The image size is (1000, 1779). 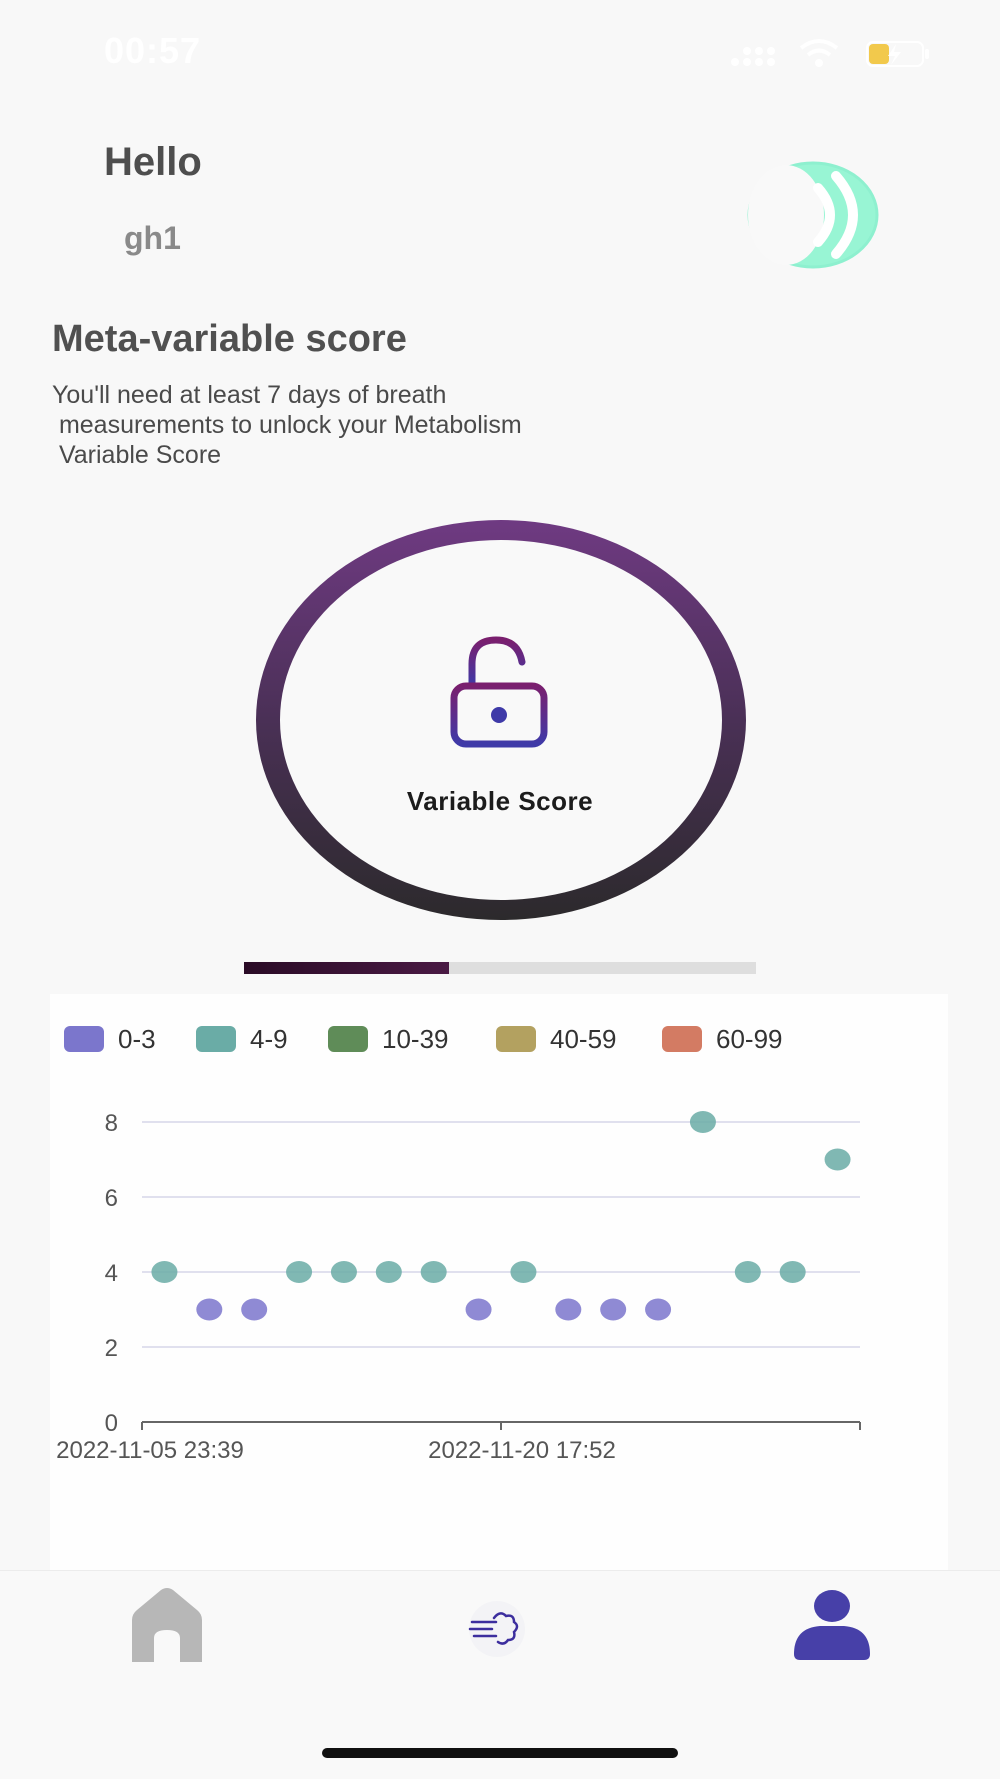 I want to click on profile-icon, so click(x=832, y=1624).